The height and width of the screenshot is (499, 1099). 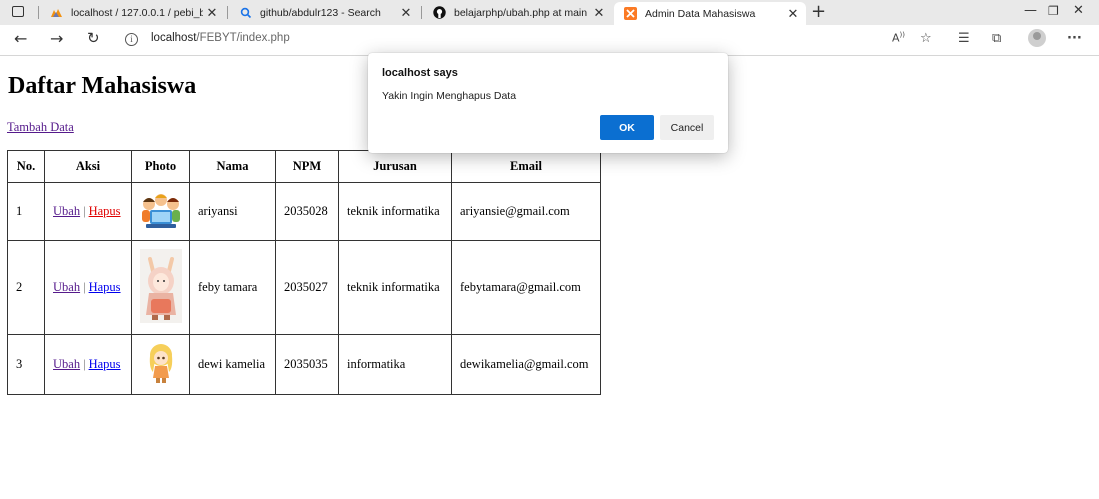 What do you see at coordinates (220, 38) in the screenshot?
I see `address-field: localhost/FEBYT/index.php` at bounding box center [220, 38].